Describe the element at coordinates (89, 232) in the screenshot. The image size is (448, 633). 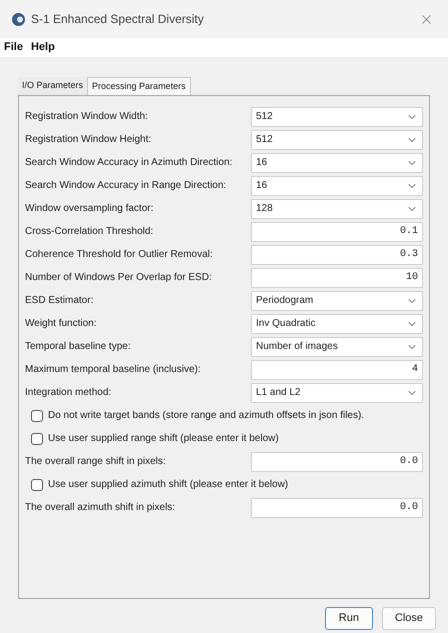
I see `field-label: Cross-Correlation Threshold:` at that location.